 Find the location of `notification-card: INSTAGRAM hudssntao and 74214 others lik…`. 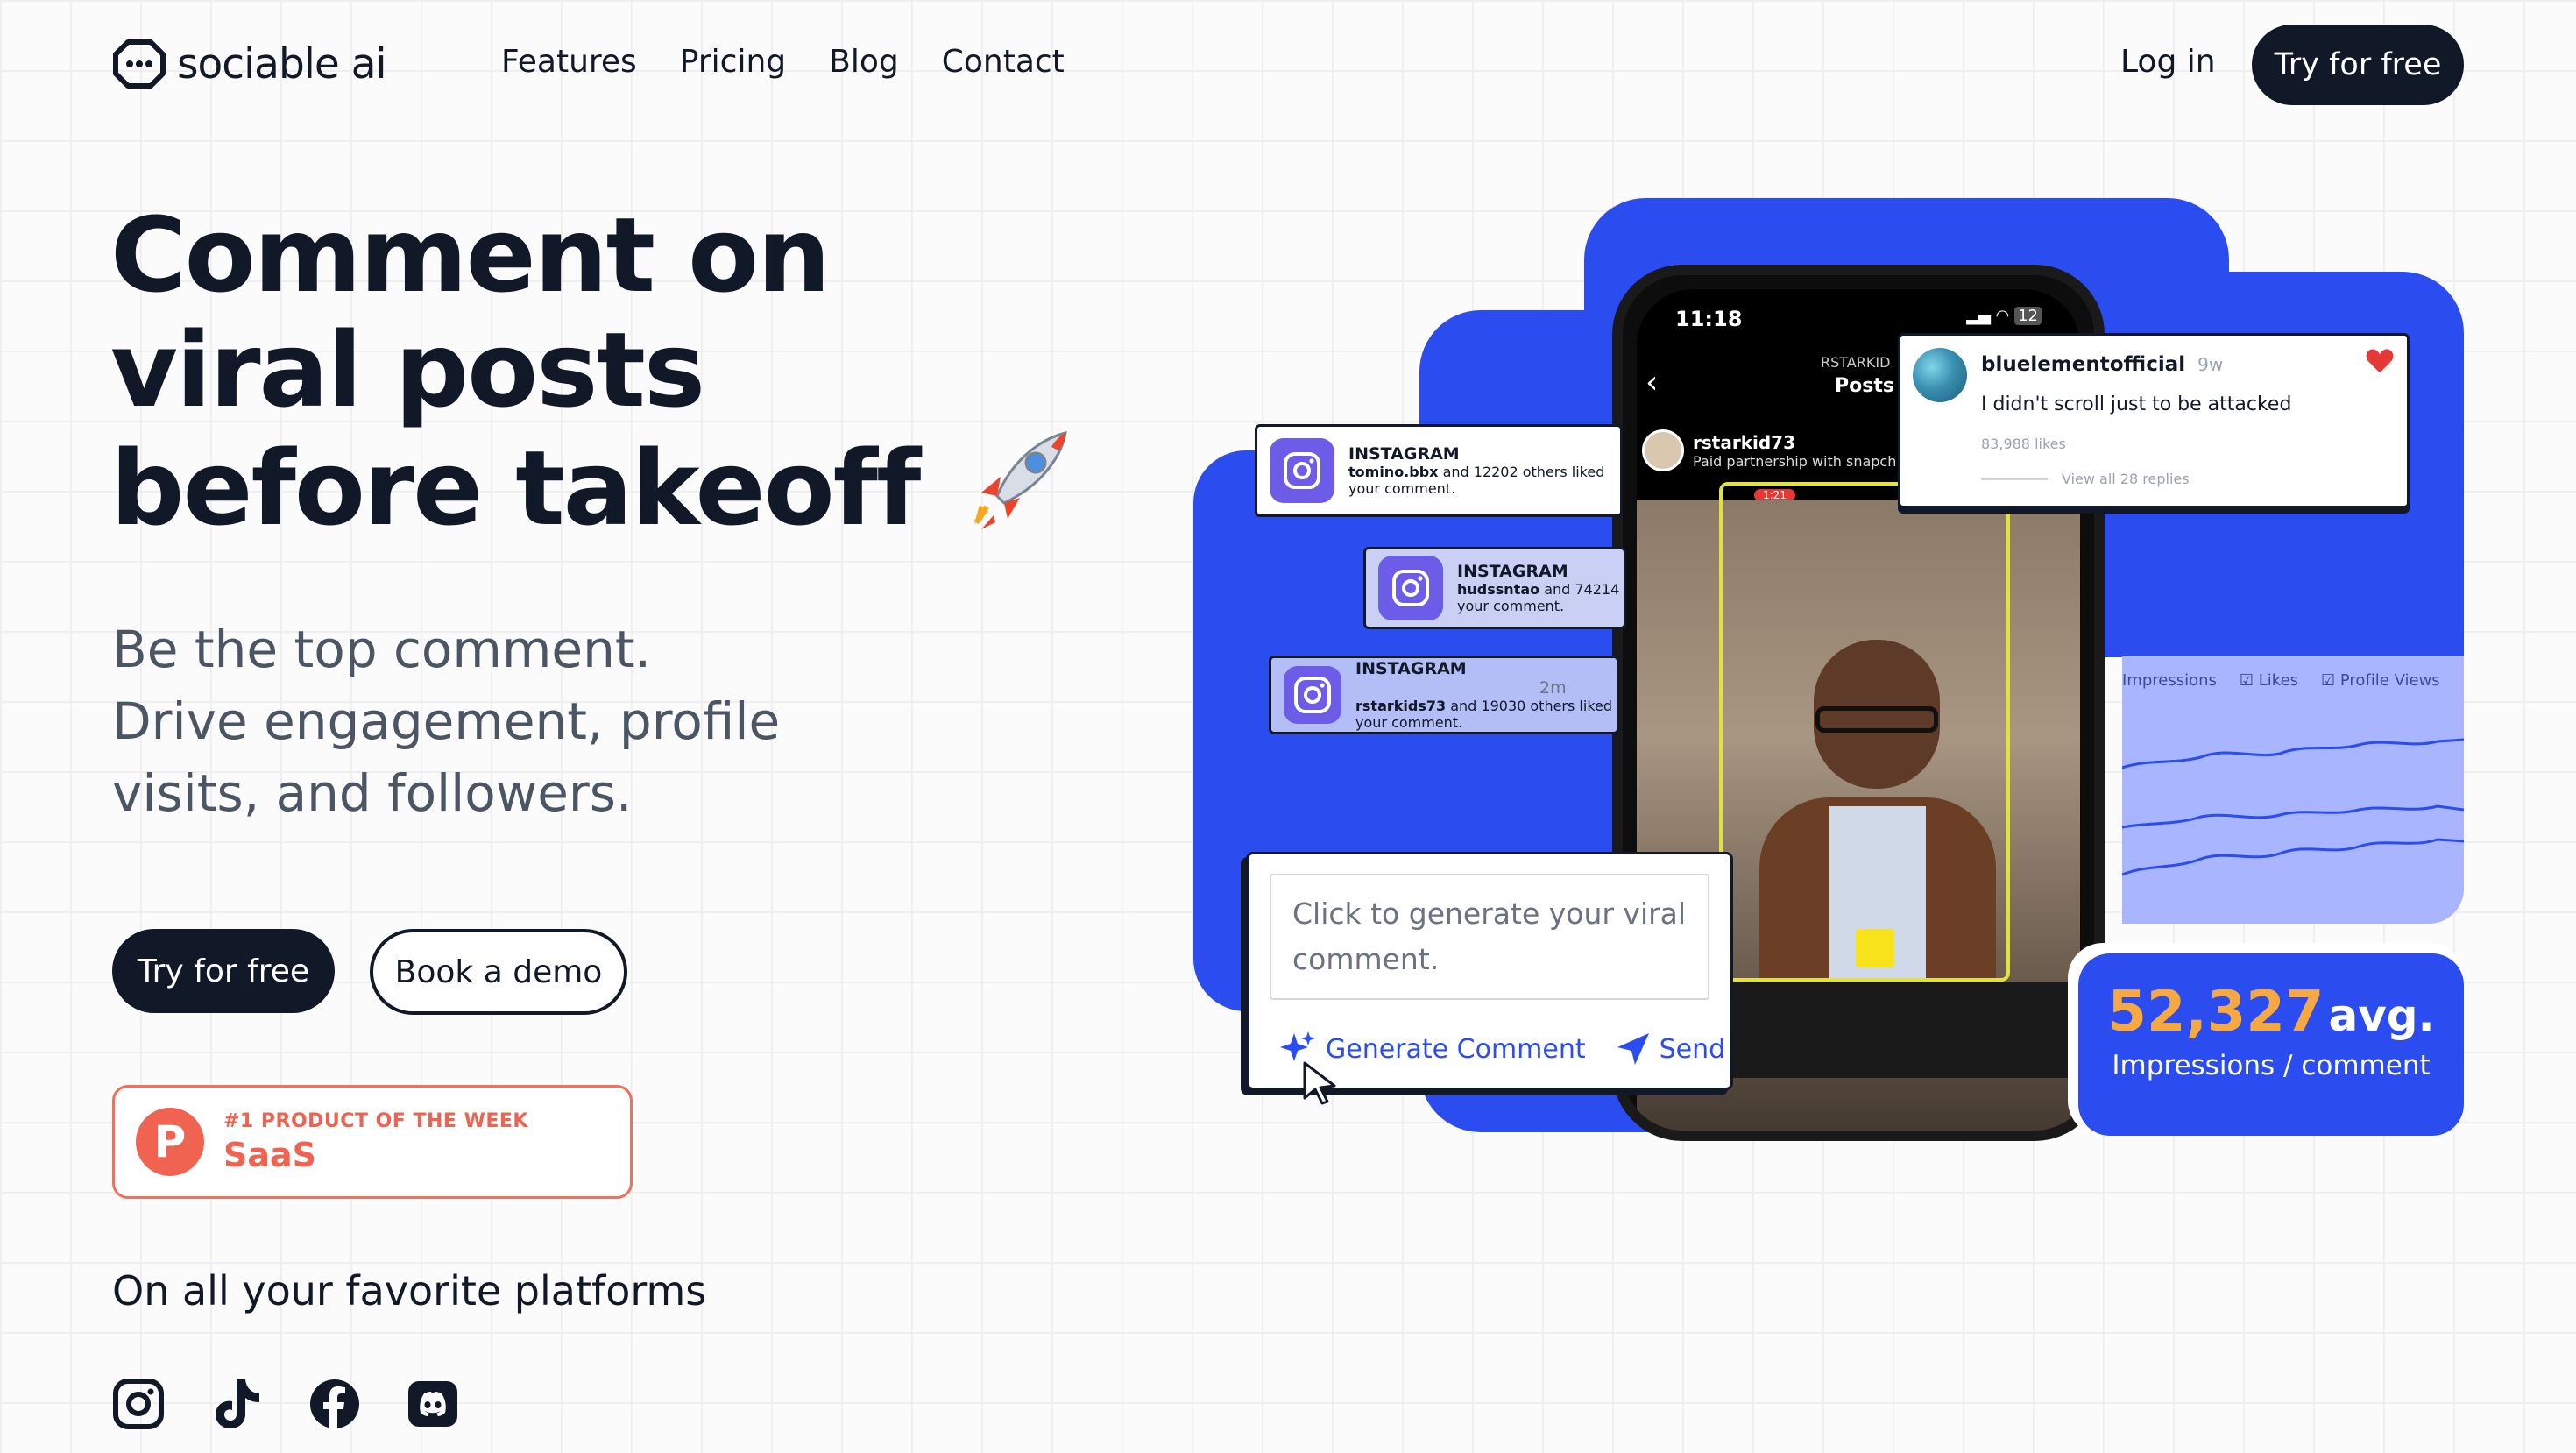

notification-card: INSTAGRAM hudssntao and 74214 others lik… is located at coordinates (1494, 588).